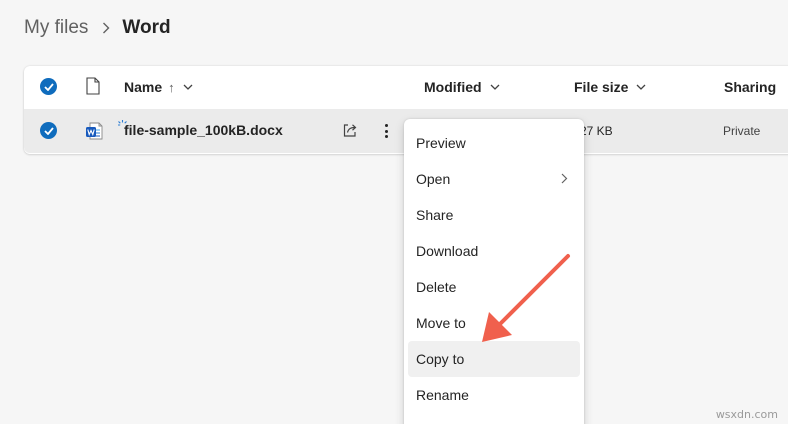  What do you see at coordinates (494, 143) in the screenshot?
I see `menu-item-preview: Preview` at bounding box center [494, 143].